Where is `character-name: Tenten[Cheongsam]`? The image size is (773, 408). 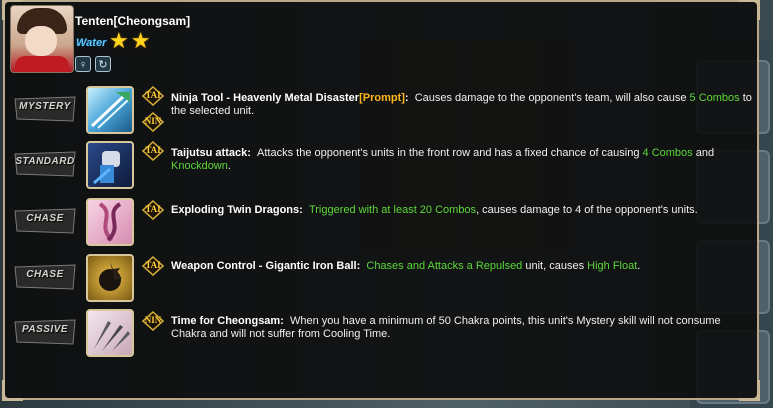
character-name: Tenten[Cheongsam] is located at coordinates (133, 21).